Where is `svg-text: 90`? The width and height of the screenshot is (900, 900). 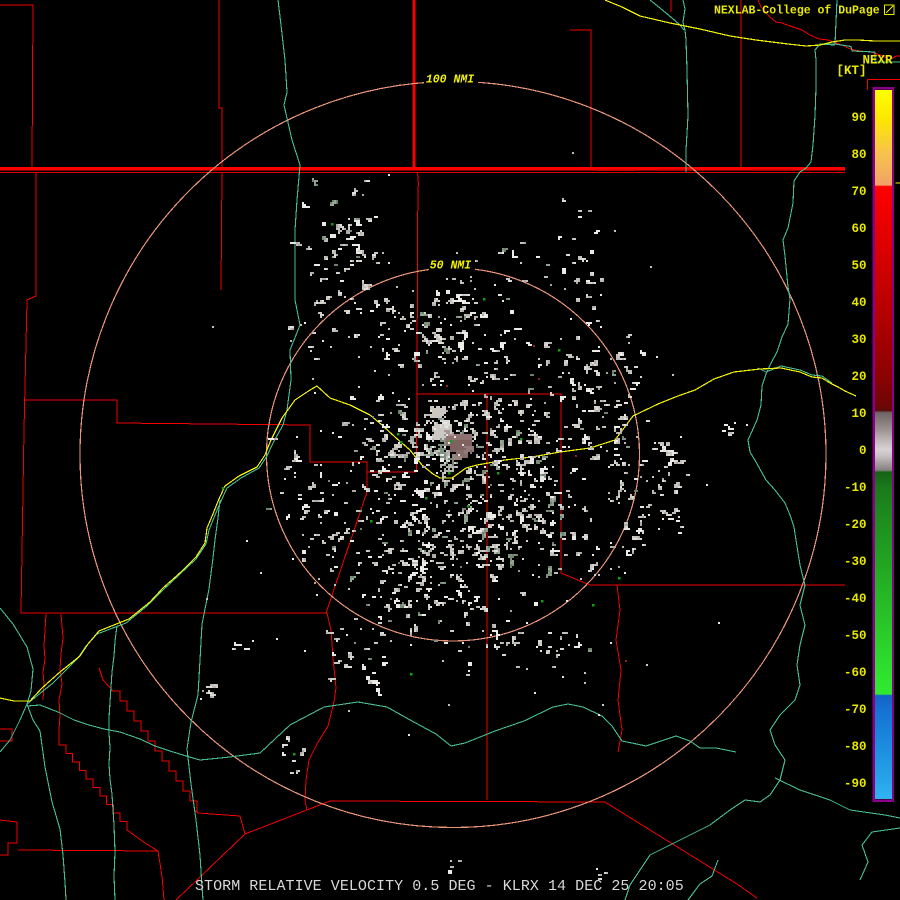 svg-text: 90 is located at coordinates (858, 118).